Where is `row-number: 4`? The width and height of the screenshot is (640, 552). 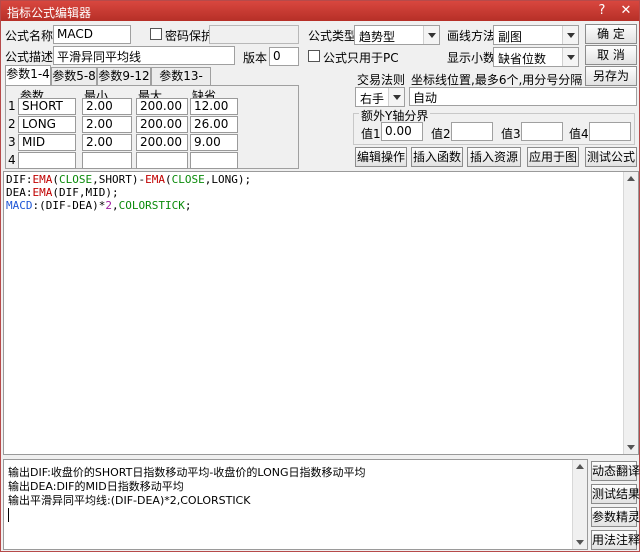
row-number: 4 is located at coordinates (12, 160).